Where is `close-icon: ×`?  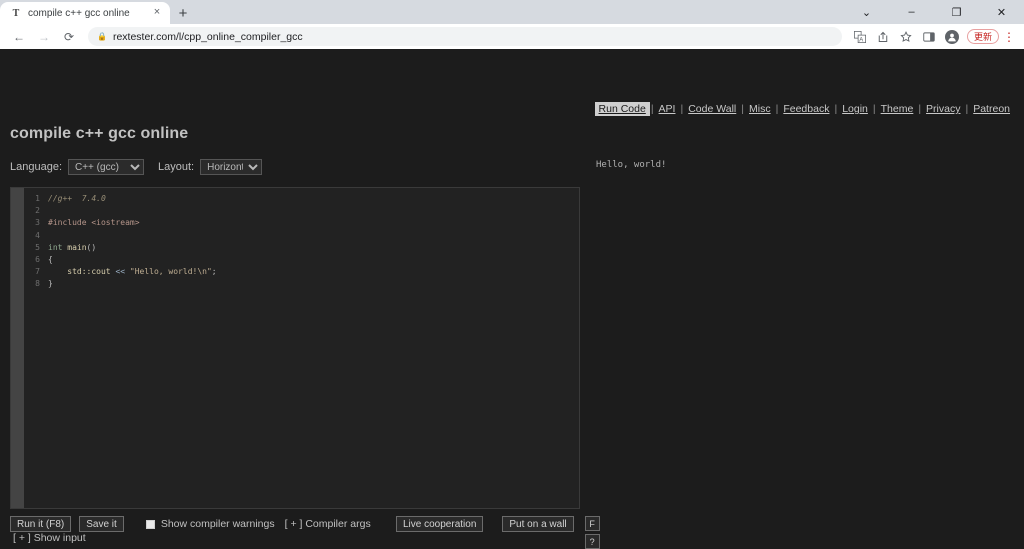 close-icon: × is located at coordinates (157, 13).